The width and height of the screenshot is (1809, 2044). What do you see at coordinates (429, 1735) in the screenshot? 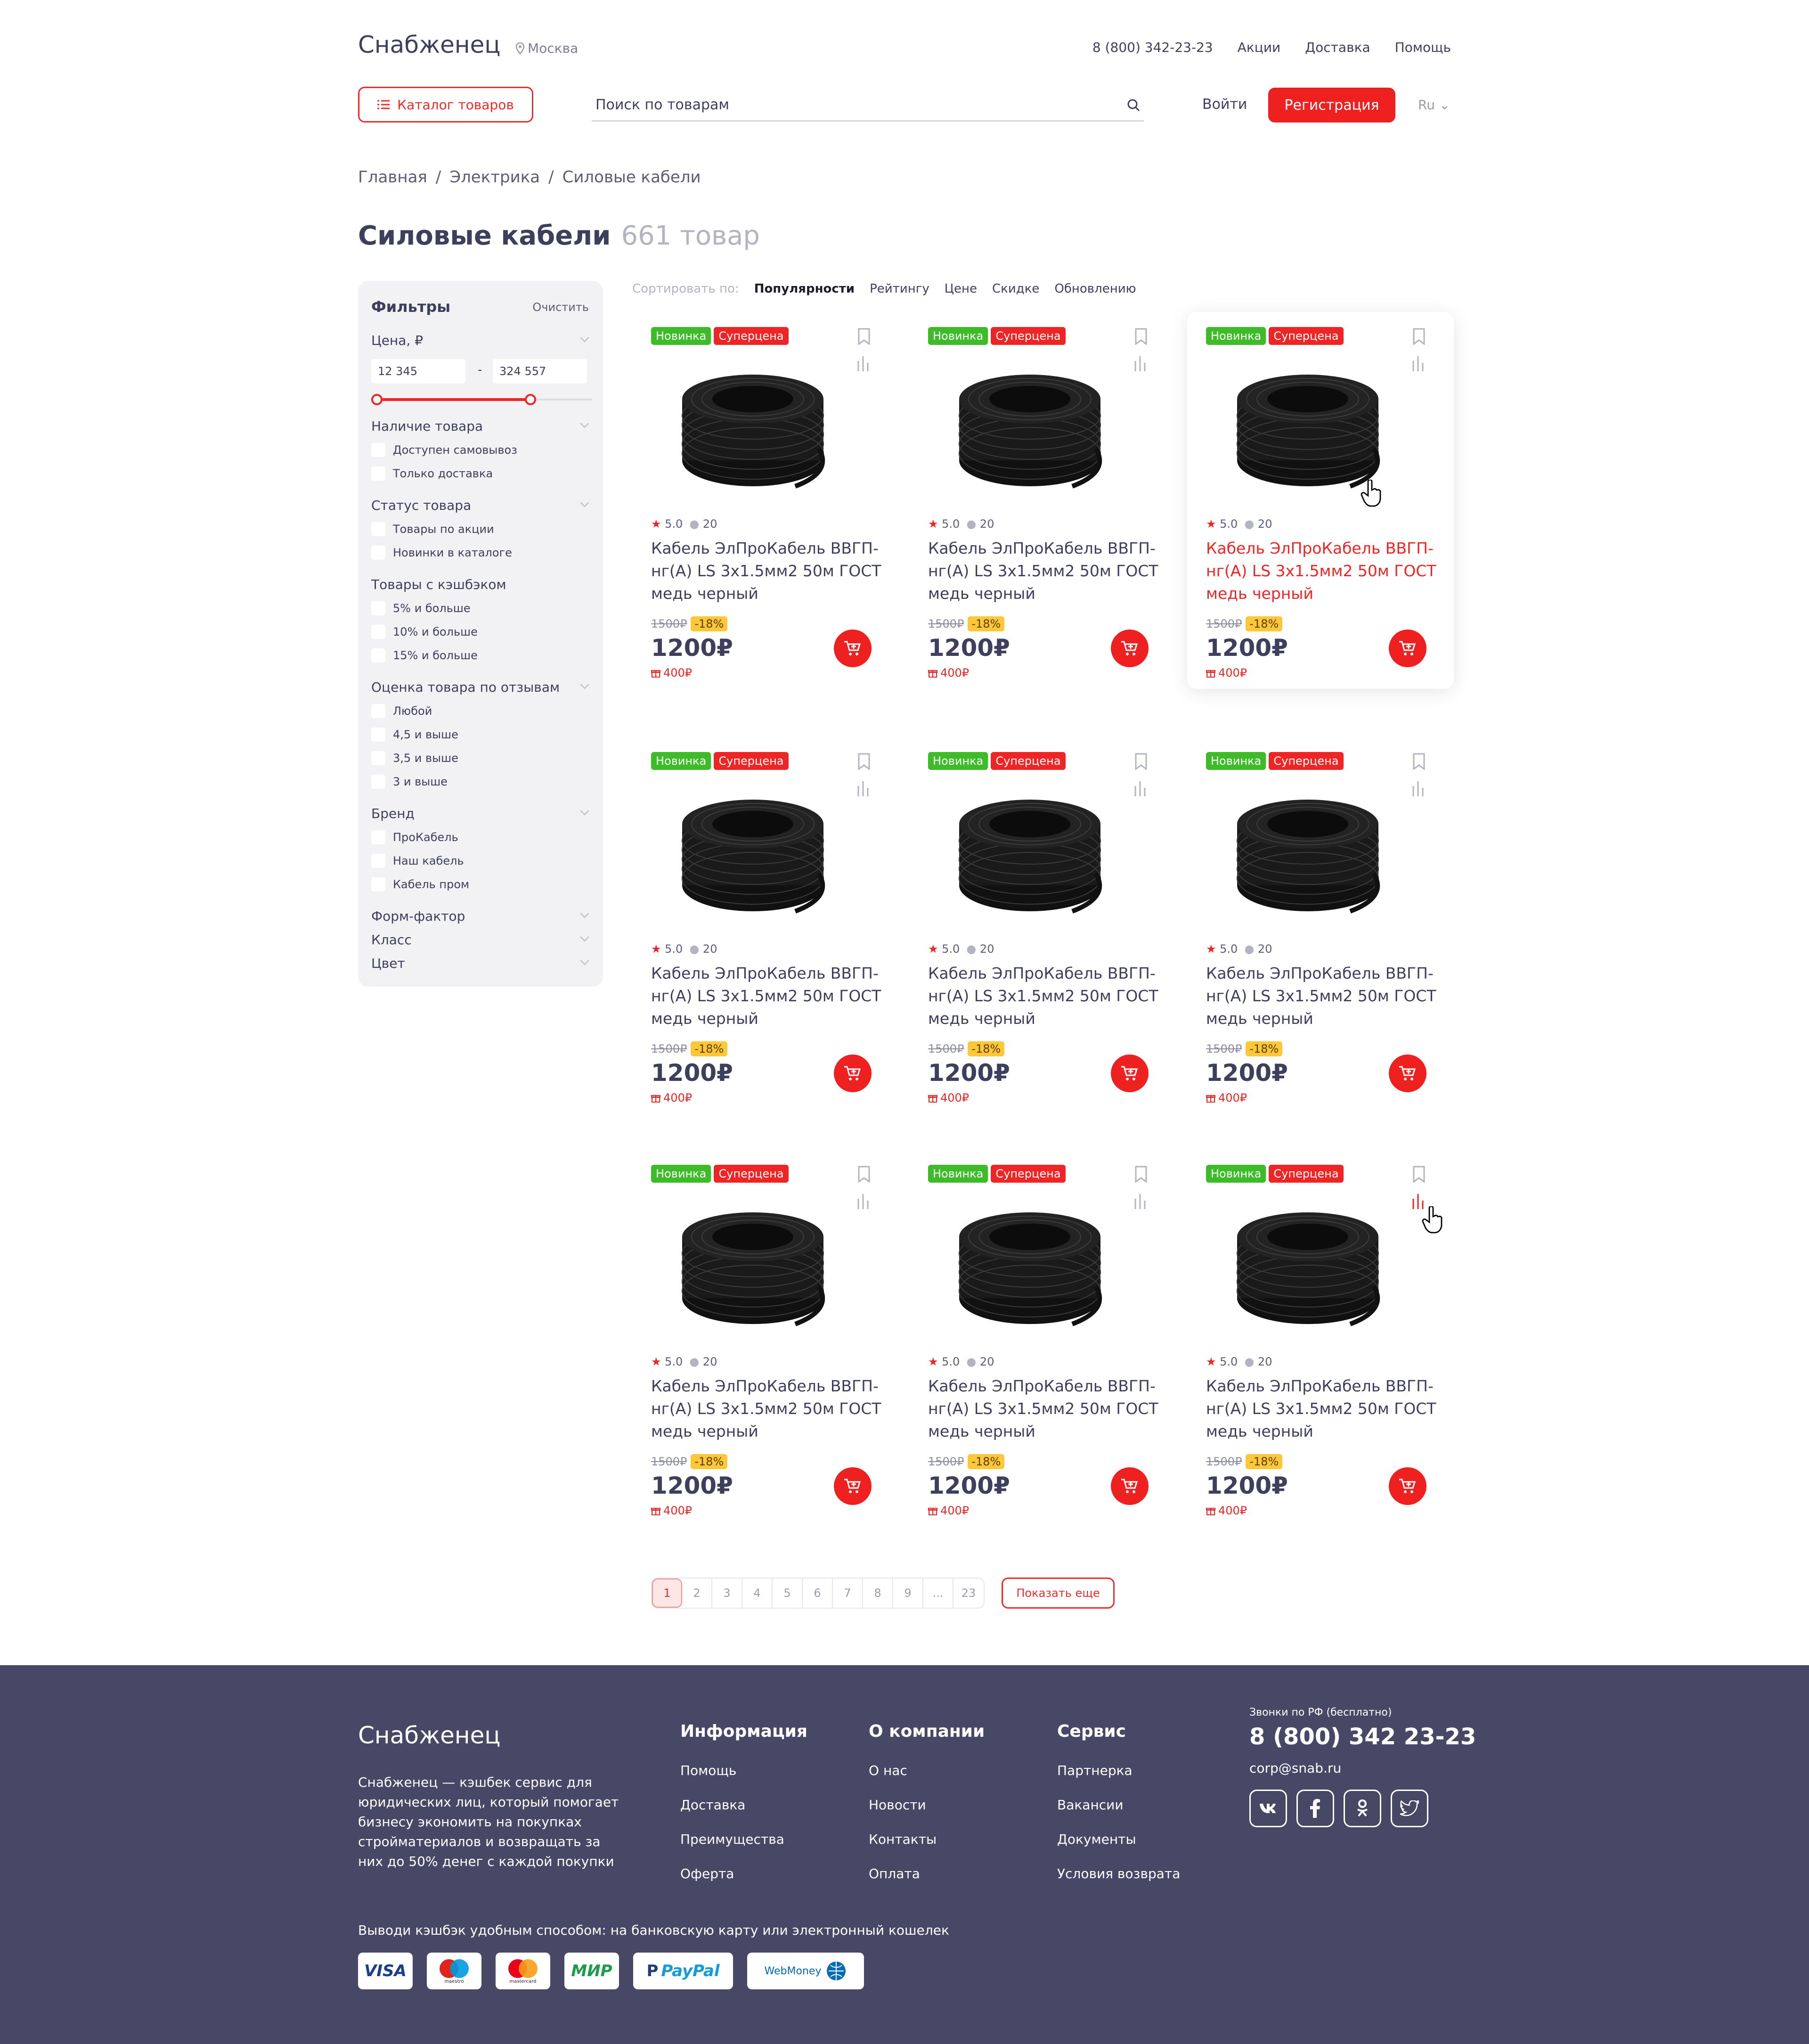
I see `footer-logo: Снабженец` at bounding box center [429, 1735].